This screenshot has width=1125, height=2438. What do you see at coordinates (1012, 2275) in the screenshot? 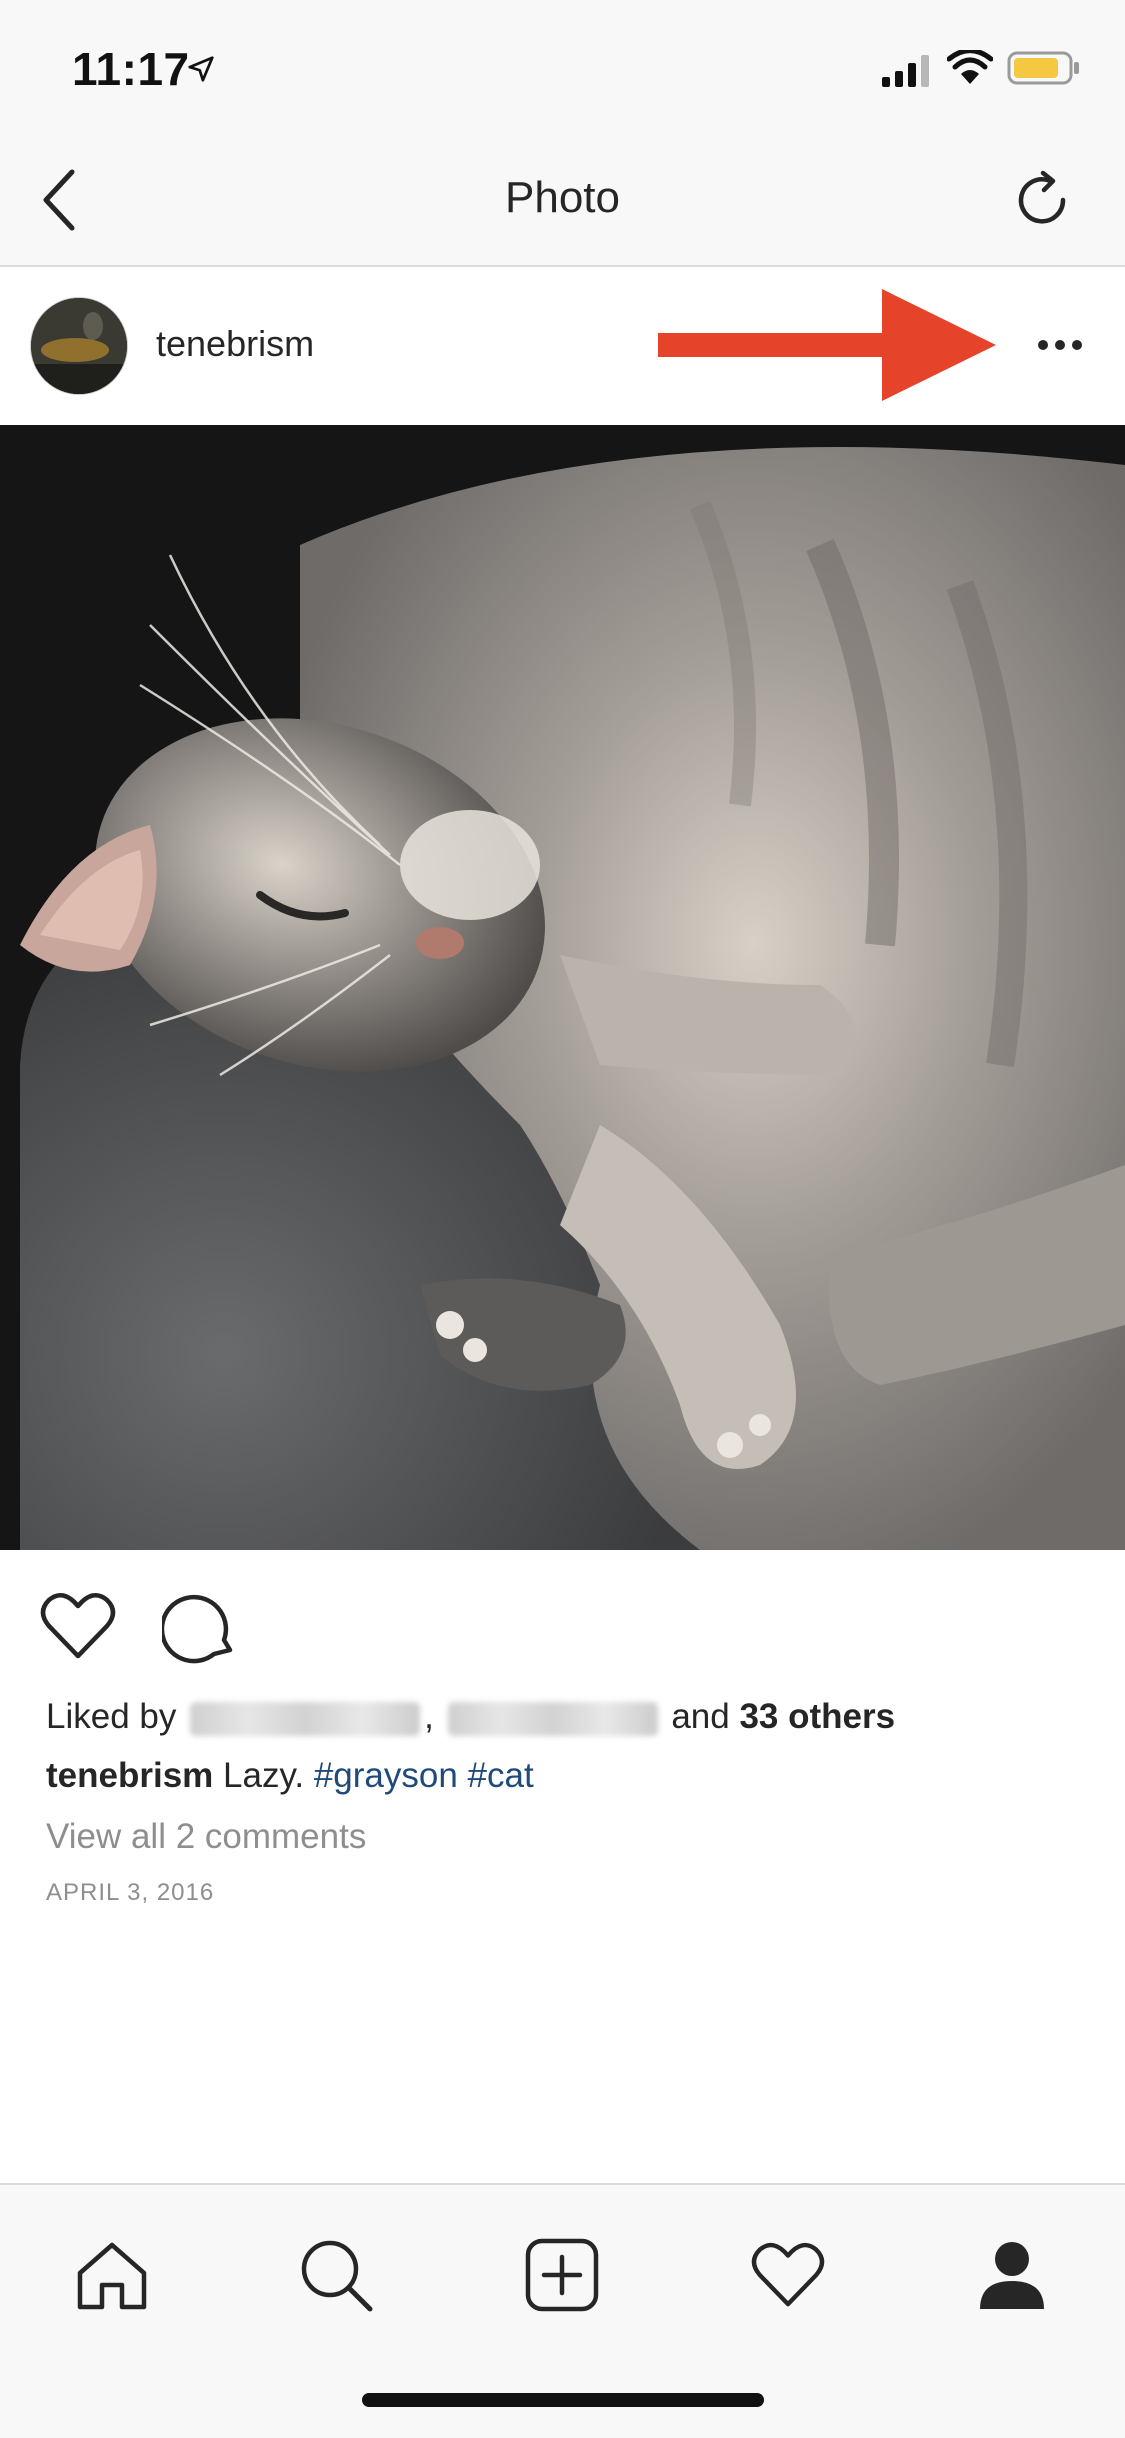
I see `profile-icon` at bounding box center [1012, 2275].